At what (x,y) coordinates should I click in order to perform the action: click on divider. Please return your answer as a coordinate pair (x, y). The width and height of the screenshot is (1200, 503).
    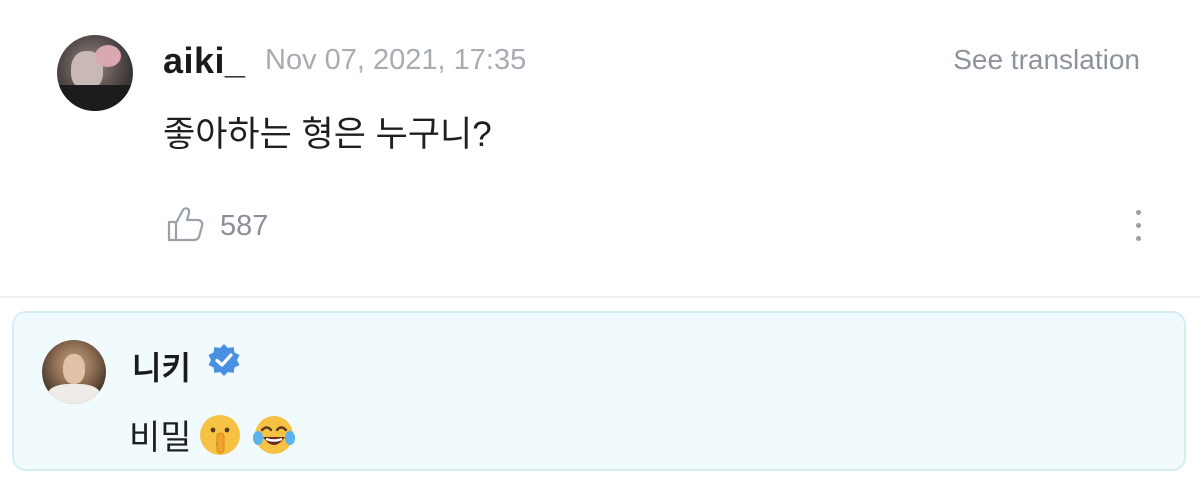
    Looking at the image, I should click on (600, 297).